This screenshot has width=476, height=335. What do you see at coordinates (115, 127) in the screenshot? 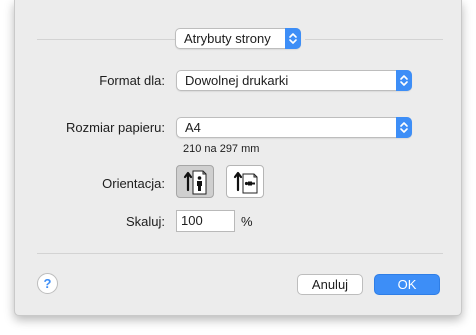
I see `paper-size-label: Rozmiar papieru:` at bounding box center [115, 127].